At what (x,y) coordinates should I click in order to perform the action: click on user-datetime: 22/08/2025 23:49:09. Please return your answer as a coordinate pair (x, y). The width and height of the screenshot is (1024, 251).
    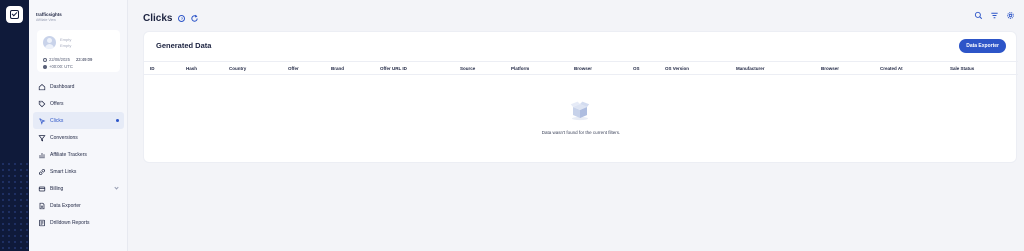
    Looking at the image, I should click on (67, 59).